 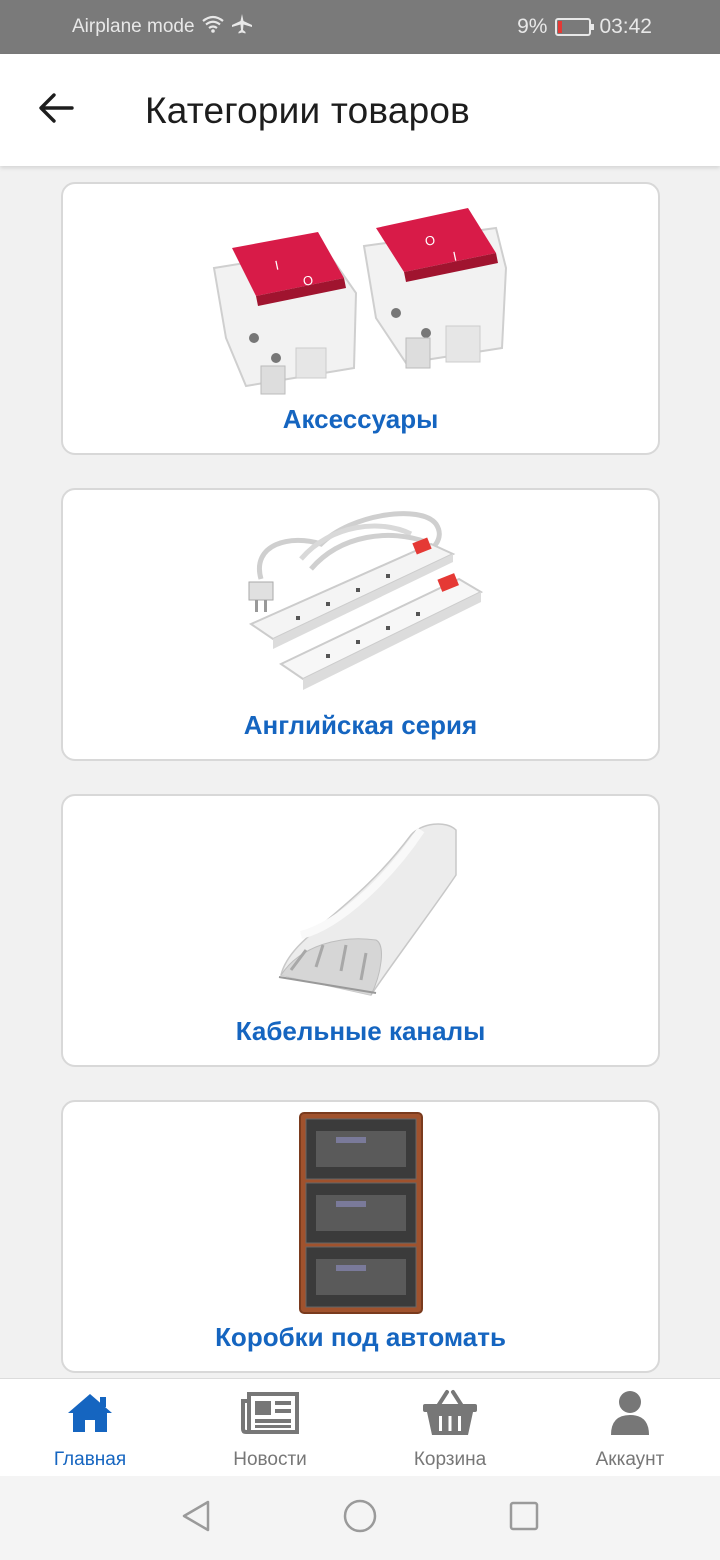 I want to click on battery-percent: 9%, so click(x=532, y=26).